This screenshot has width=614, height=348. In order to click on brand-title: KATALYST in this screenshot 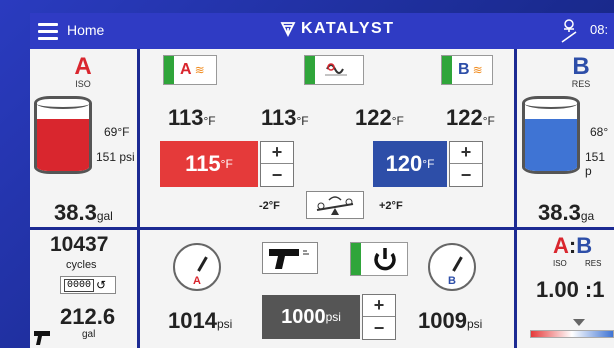, I will do `click(337, 29)`.